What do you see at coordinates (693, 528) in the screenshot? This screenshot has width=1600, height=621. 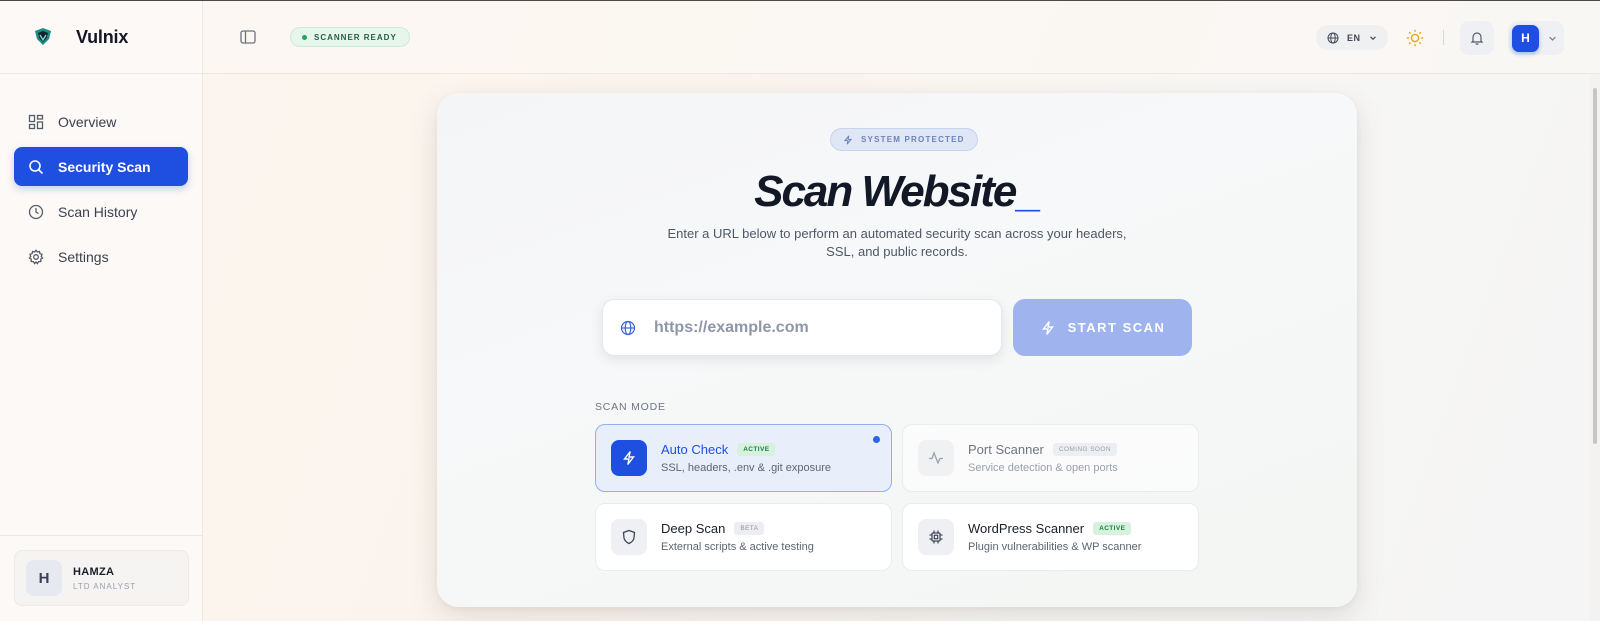 I see `mode-title: Deep Scan` at bounding box center [693, 528].